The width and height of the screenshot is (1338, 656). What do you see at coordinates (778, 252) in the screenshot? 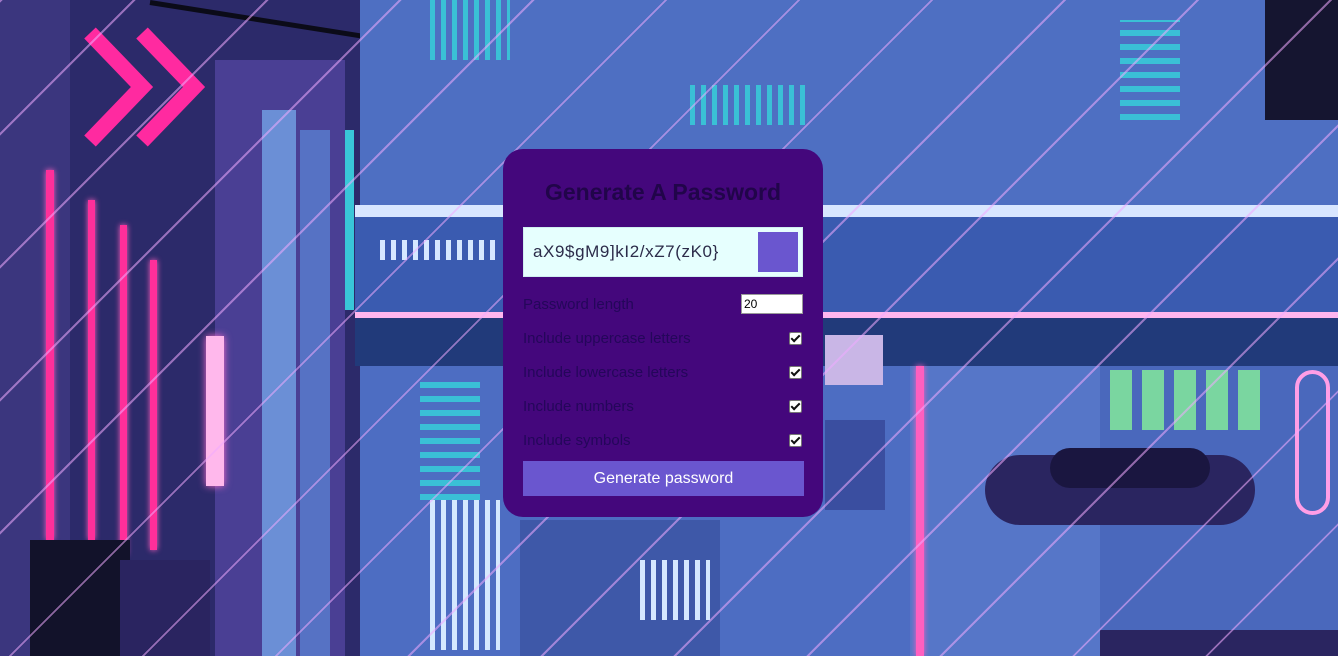
I see `copy-button` at bounding box center [778, 252].